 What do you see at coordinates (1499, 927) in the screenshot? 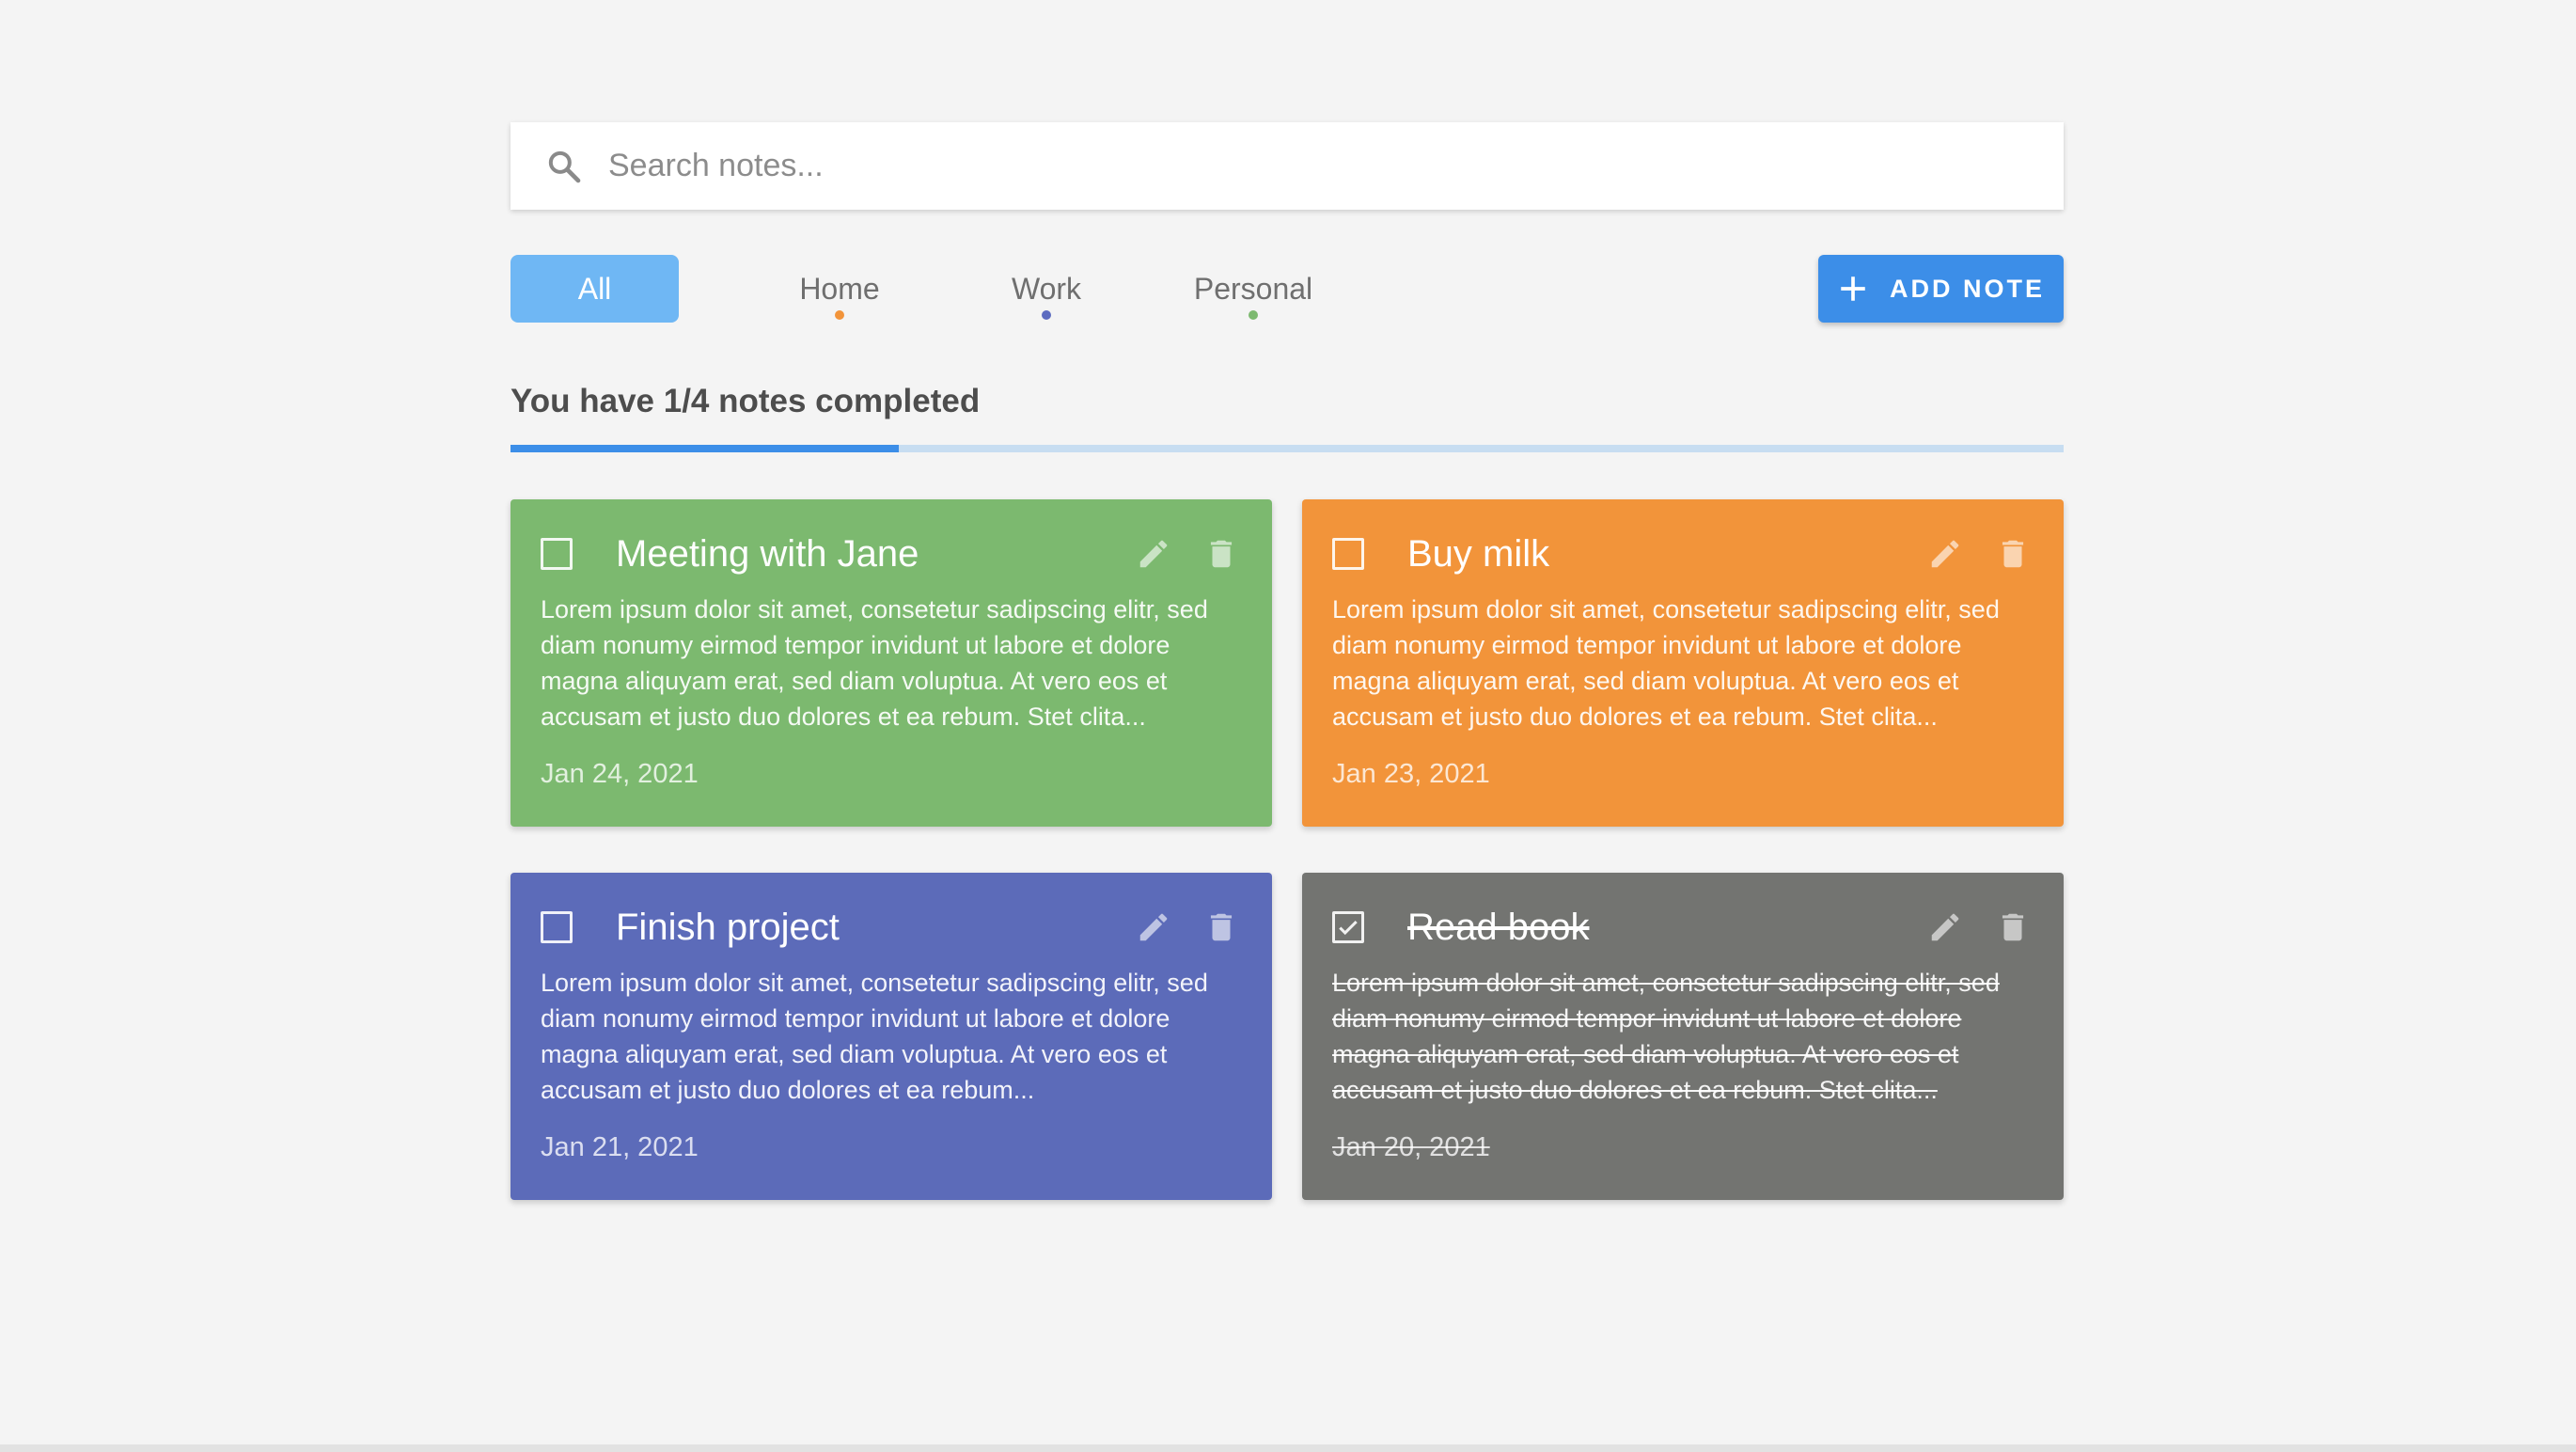
I see `note-title: Read book` at bounding box center [1499, 927].